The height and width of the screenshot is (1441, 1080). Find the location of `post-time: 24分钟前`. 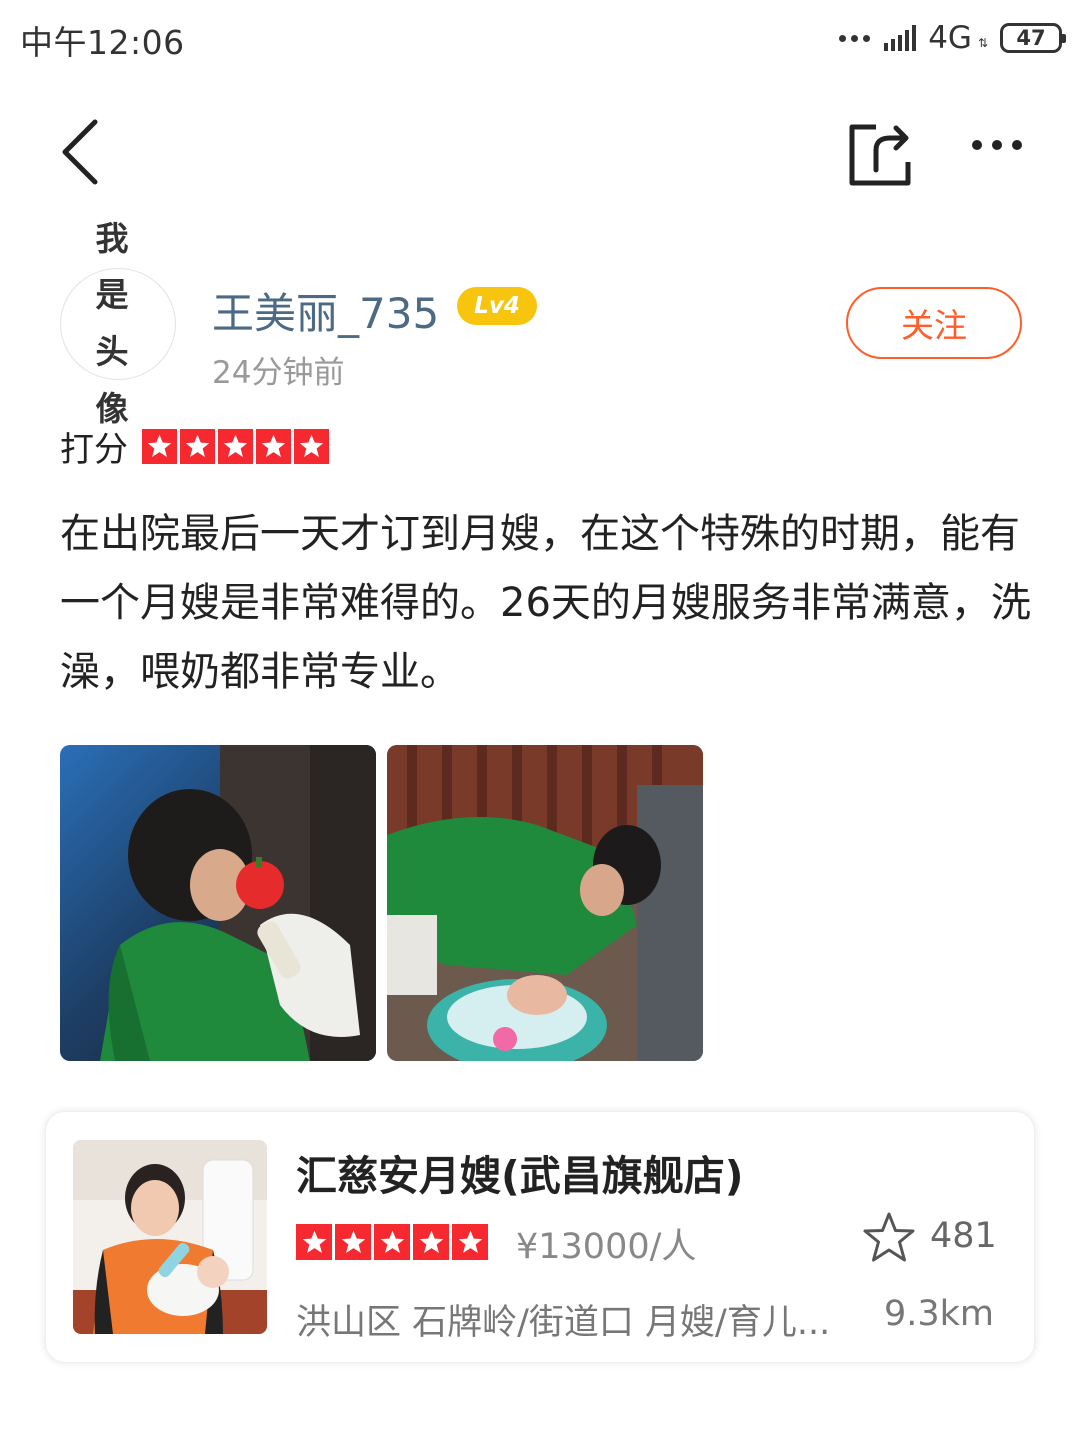

post-time: 24分钟前 is located at coordinates (278, 373).